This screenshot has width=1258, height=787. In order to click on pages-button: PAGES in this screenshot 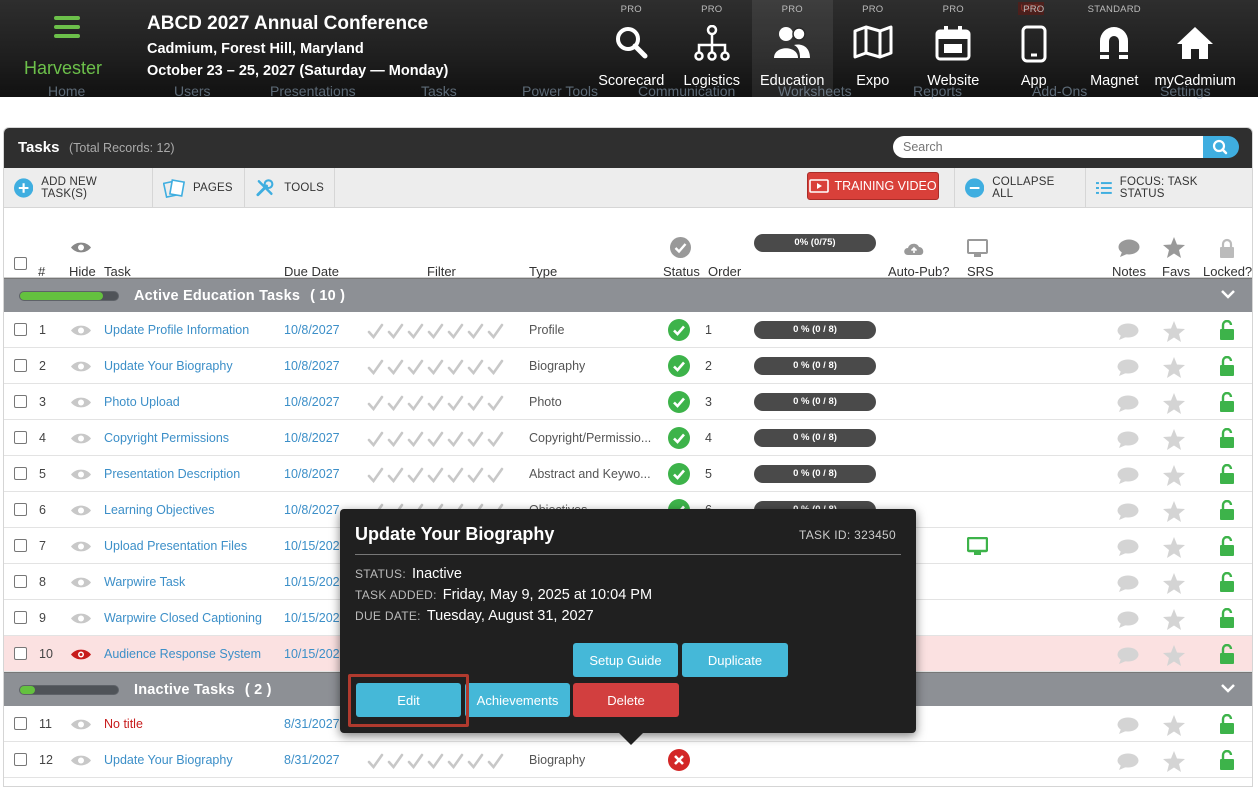, I will do `click(199, 188)`.